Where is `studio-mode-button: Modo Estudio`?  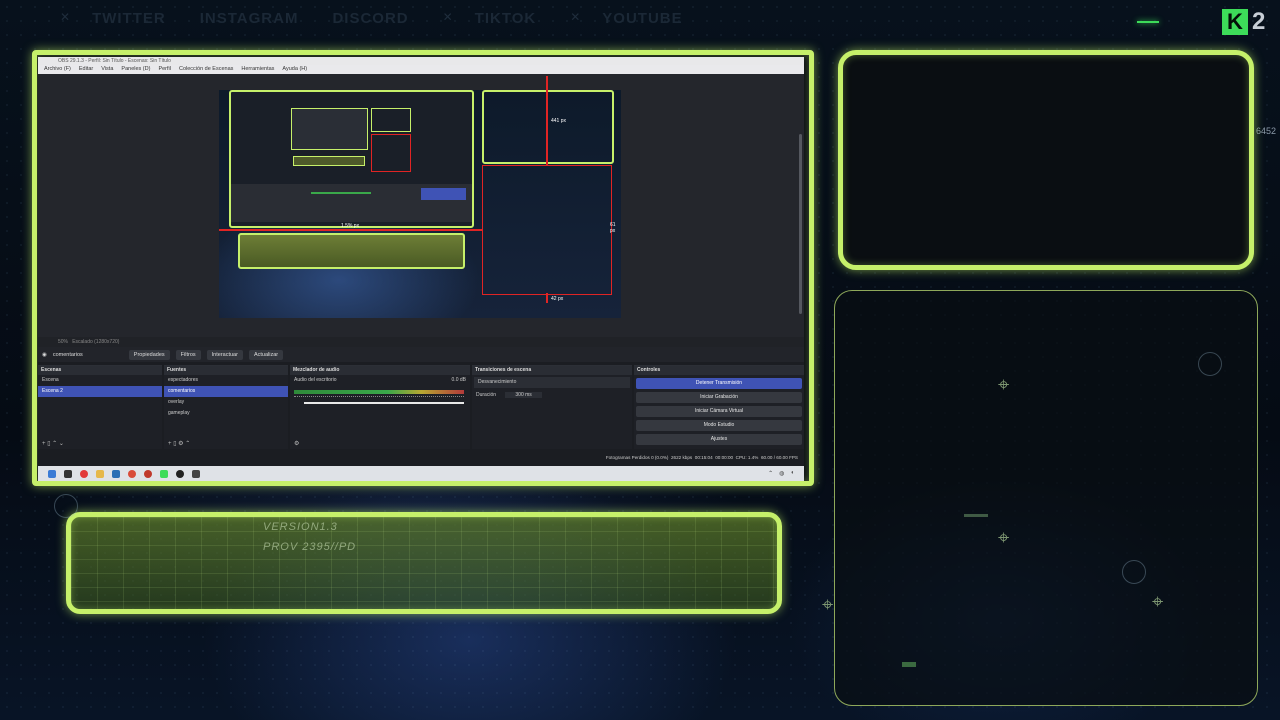 studio-mode-button: Modo Estudio is located at coordinates (719, 425).